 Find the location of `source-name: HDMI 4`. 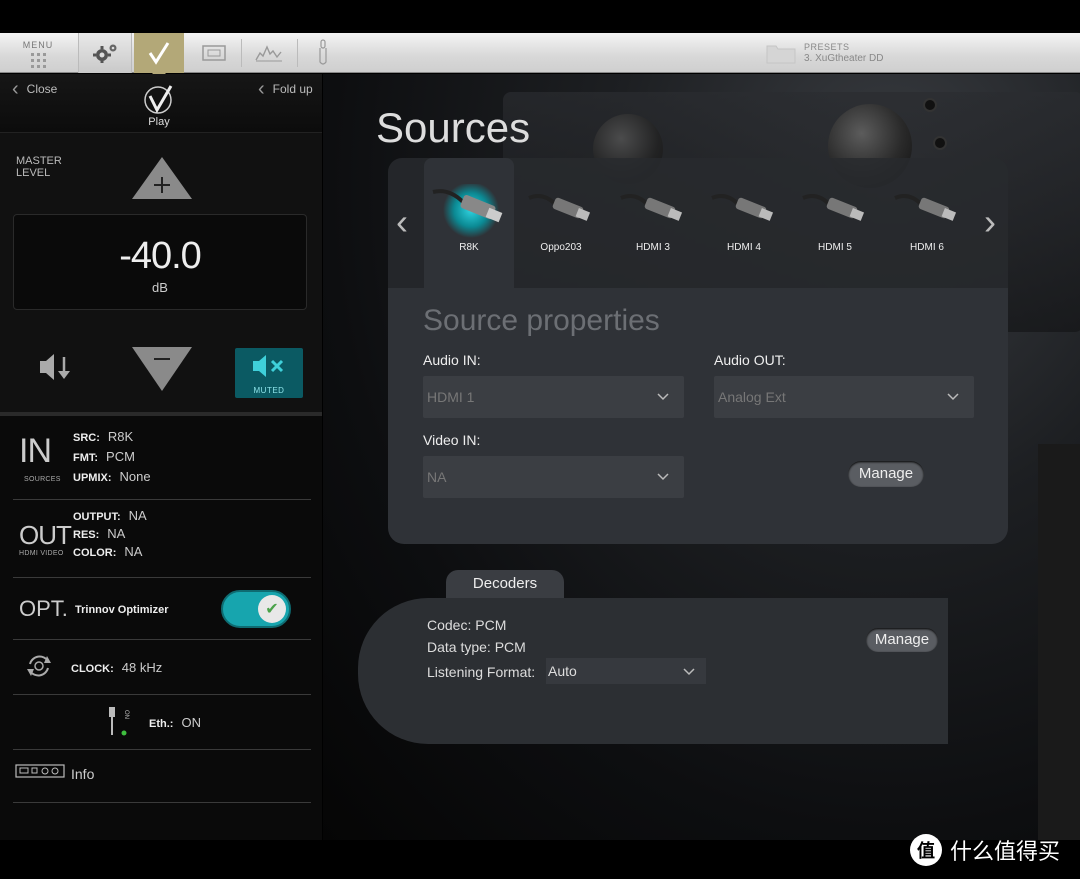

source-name: HDMI 4 is located at coordinates (744, 247).